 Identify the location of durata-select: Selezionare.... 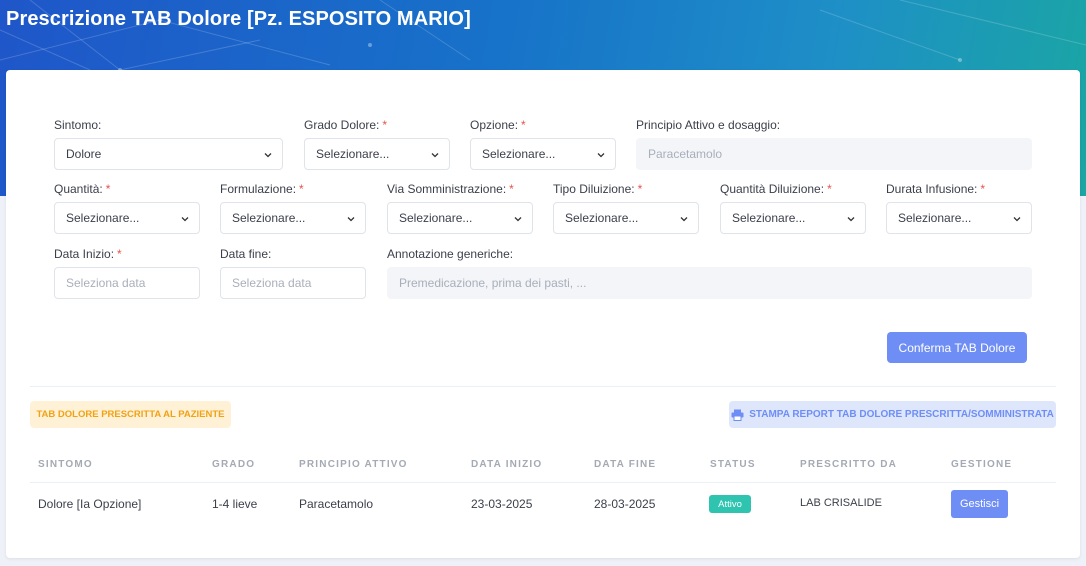
(959, 218).